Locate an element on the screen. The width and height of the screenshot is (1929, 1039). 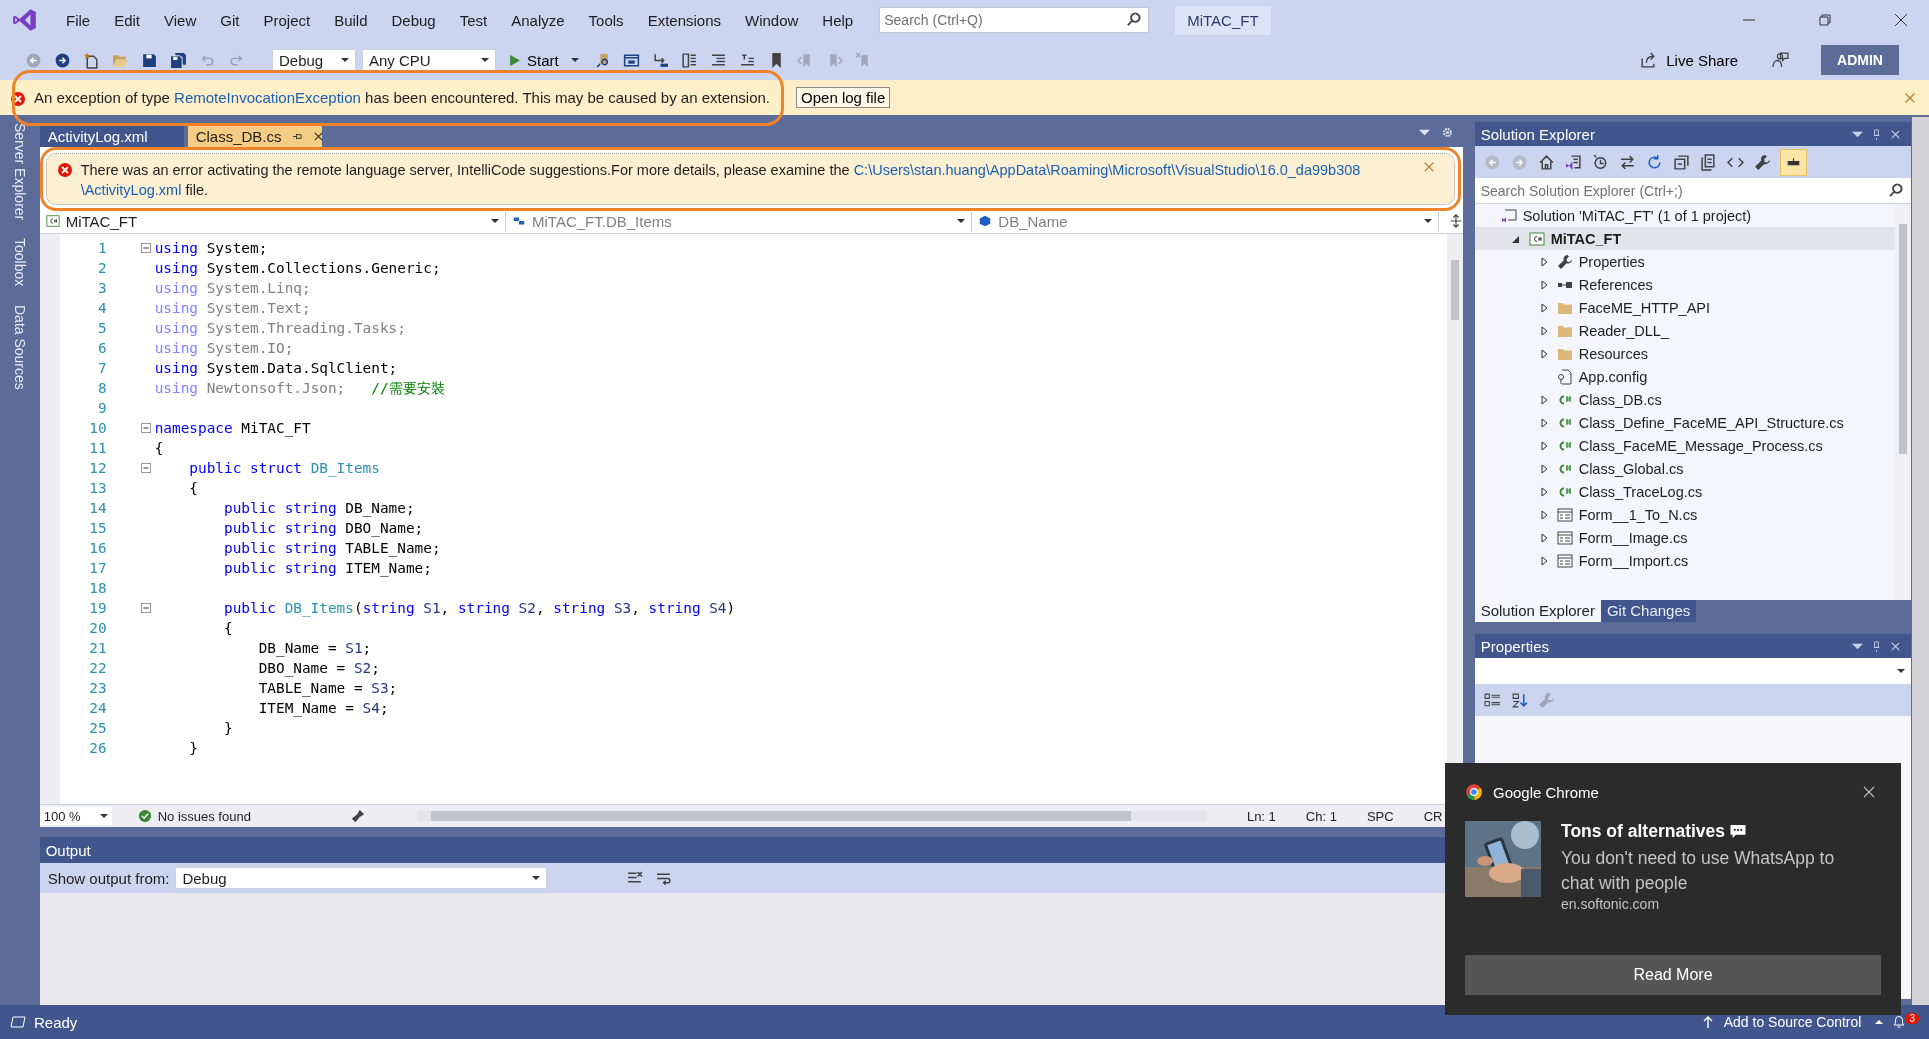
switch-views-icon is located at coordinates (1573, 162).